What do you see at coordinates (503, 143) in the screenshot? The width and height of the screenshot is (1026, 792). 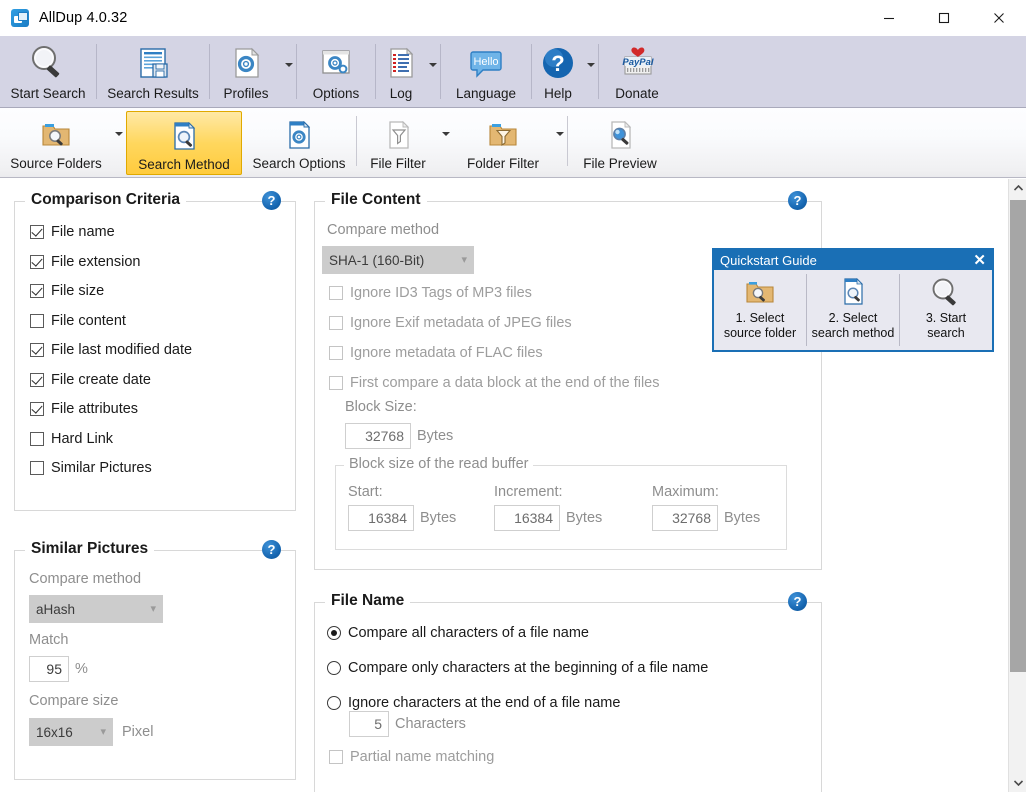 I see `tab-folder-filter: Folder Filter` at bounding box center [503, 143].